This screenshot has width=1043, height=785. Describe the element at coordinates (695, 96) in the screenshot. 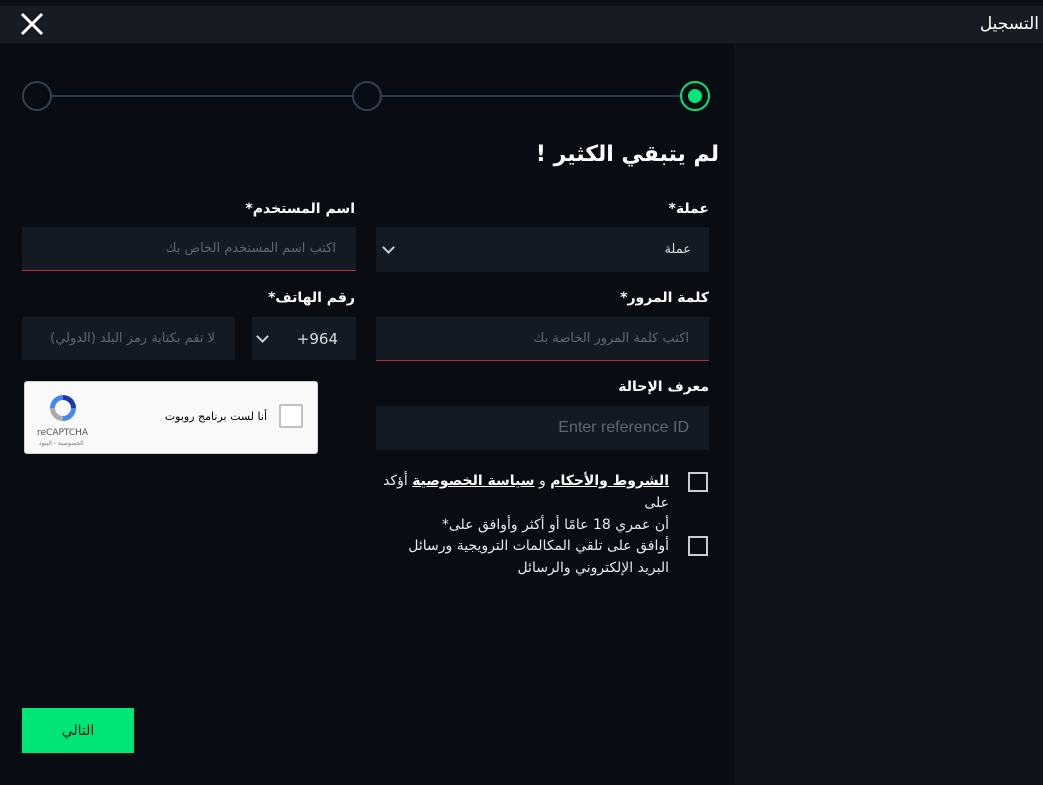

I see `step-1-current` at that location.